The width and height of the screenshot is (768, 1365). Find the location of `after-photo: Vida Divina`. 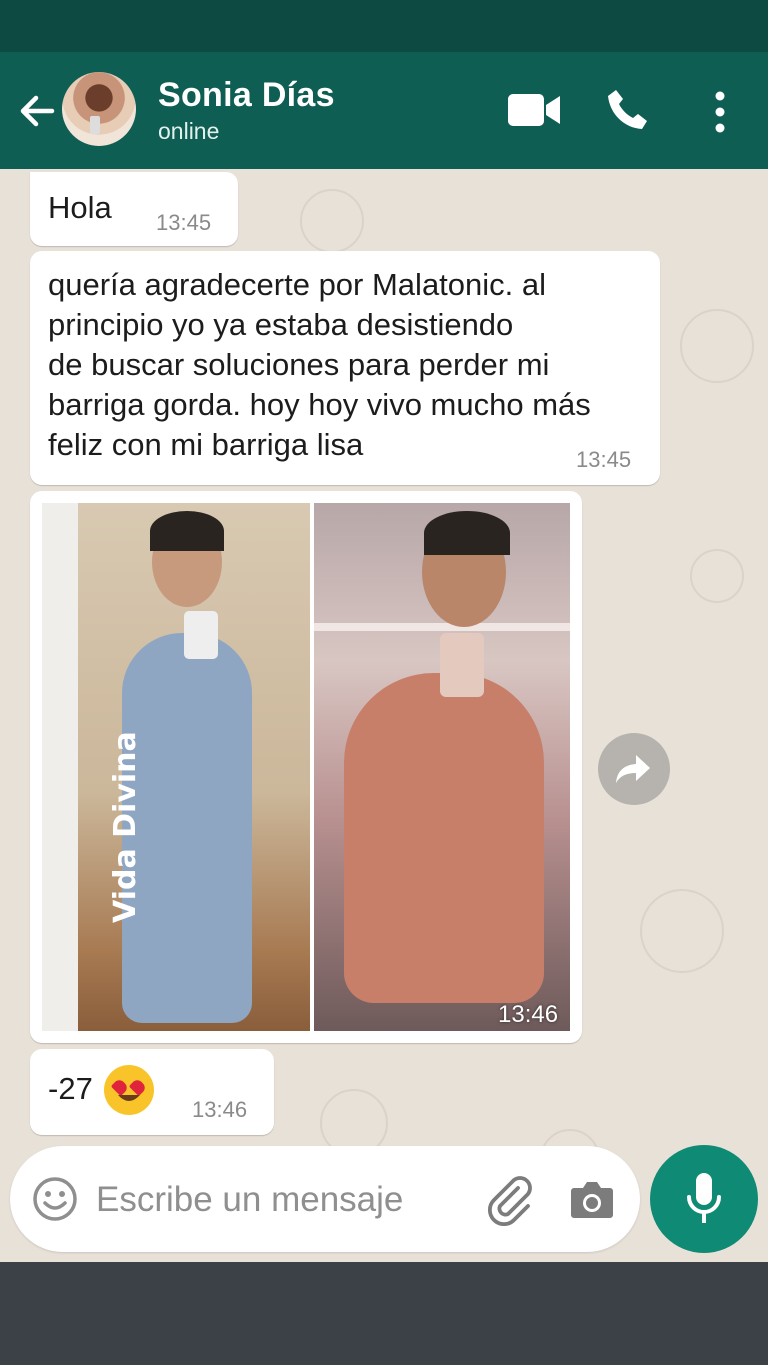

after-photo: Vida Divina is located at coordinates (176, 767).